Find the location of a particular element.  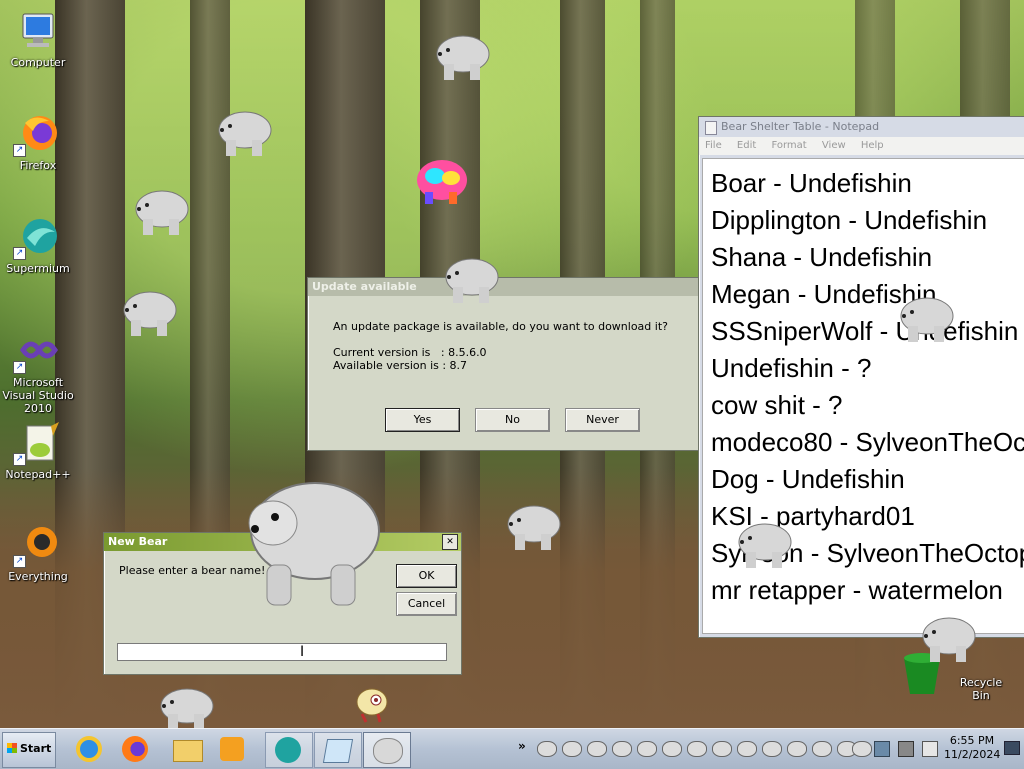

update-dialog-title: Update available is located at coordinates (503, 287).